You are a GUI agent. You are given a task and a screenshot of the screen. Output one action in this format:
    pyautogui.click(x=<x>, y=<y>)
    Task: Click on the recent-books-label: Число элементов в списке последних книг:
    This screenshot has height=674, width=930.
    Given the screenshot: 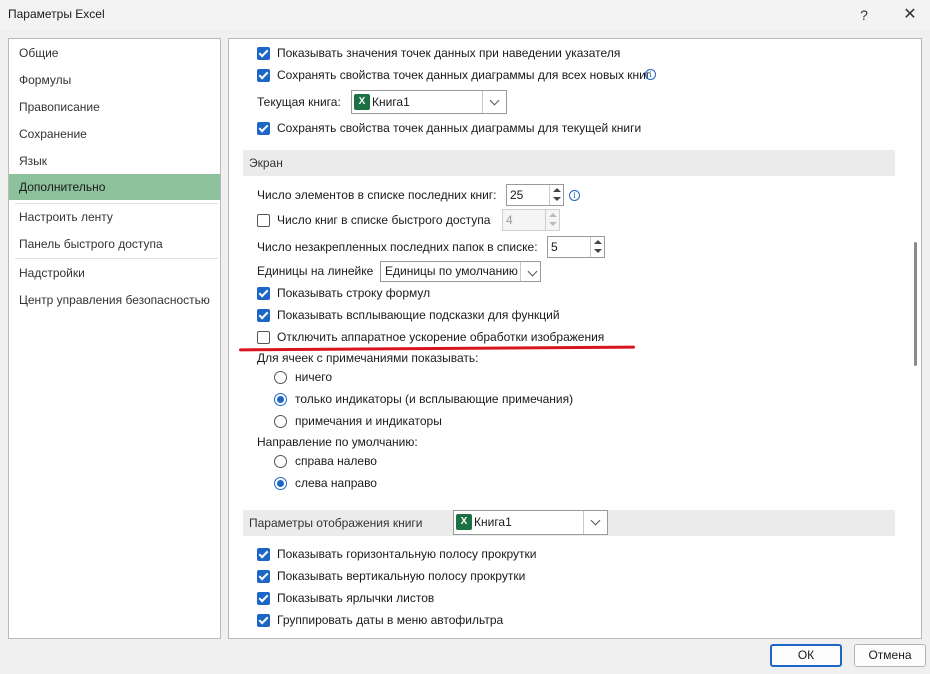 What is the action you would take?
    pyautogui.click(x=377, y=195)
    